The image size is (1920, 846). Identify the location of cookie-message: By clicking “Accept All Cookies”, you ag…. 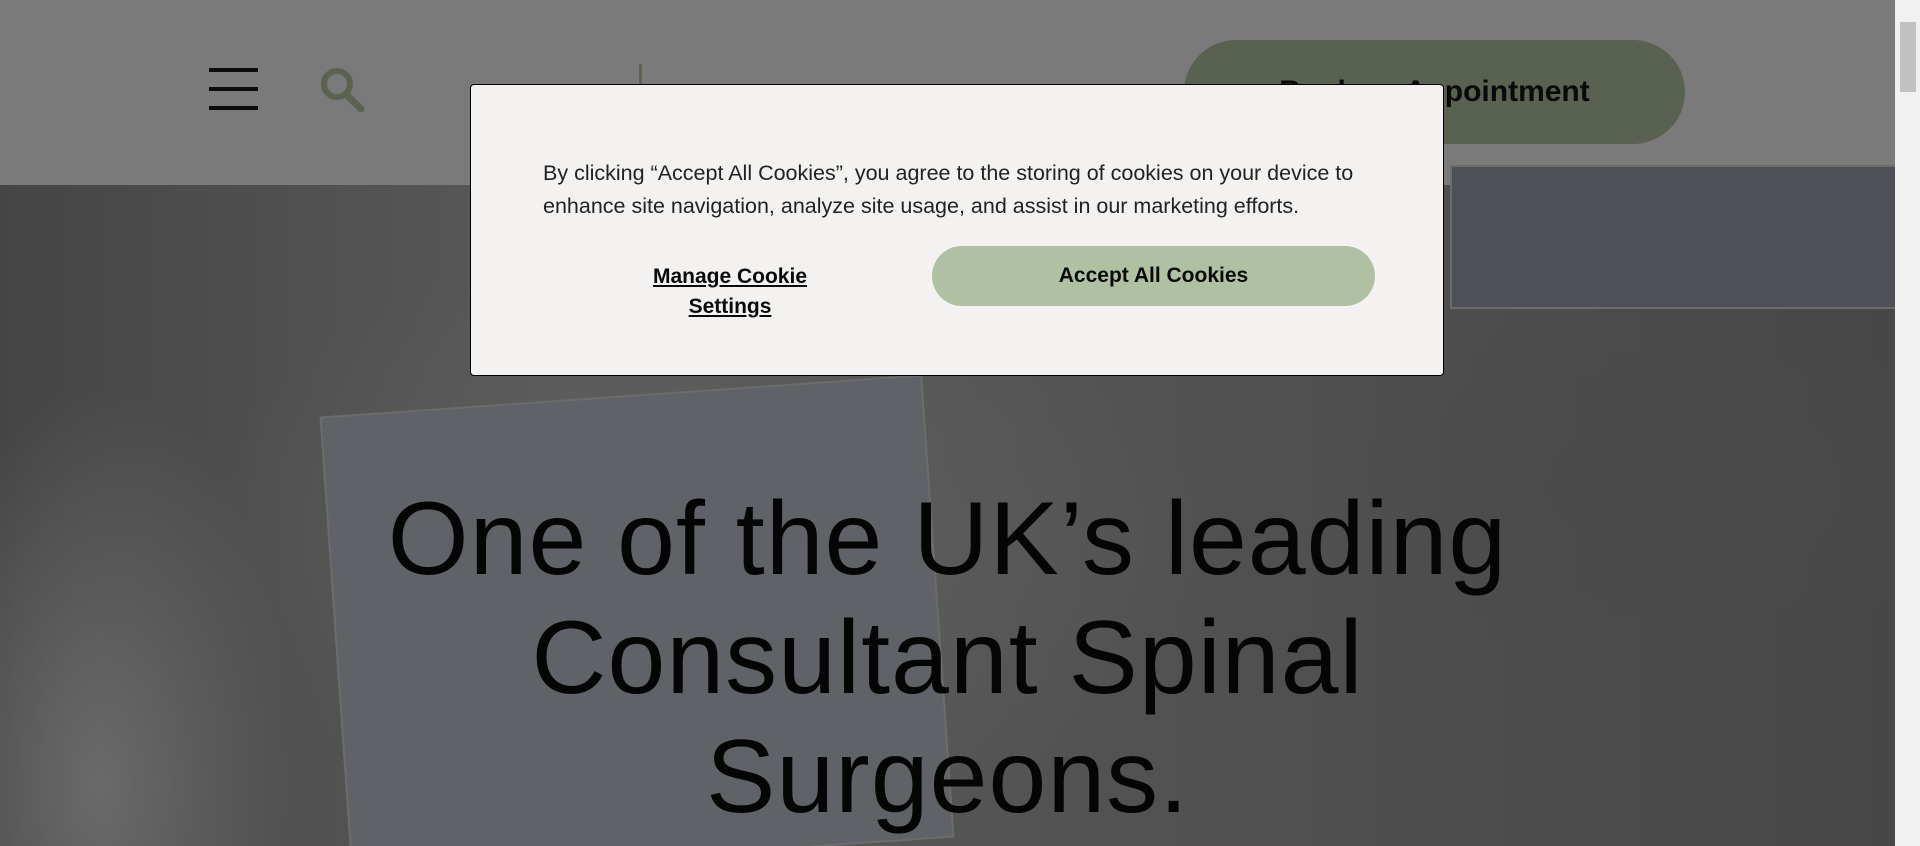
(948, 189).